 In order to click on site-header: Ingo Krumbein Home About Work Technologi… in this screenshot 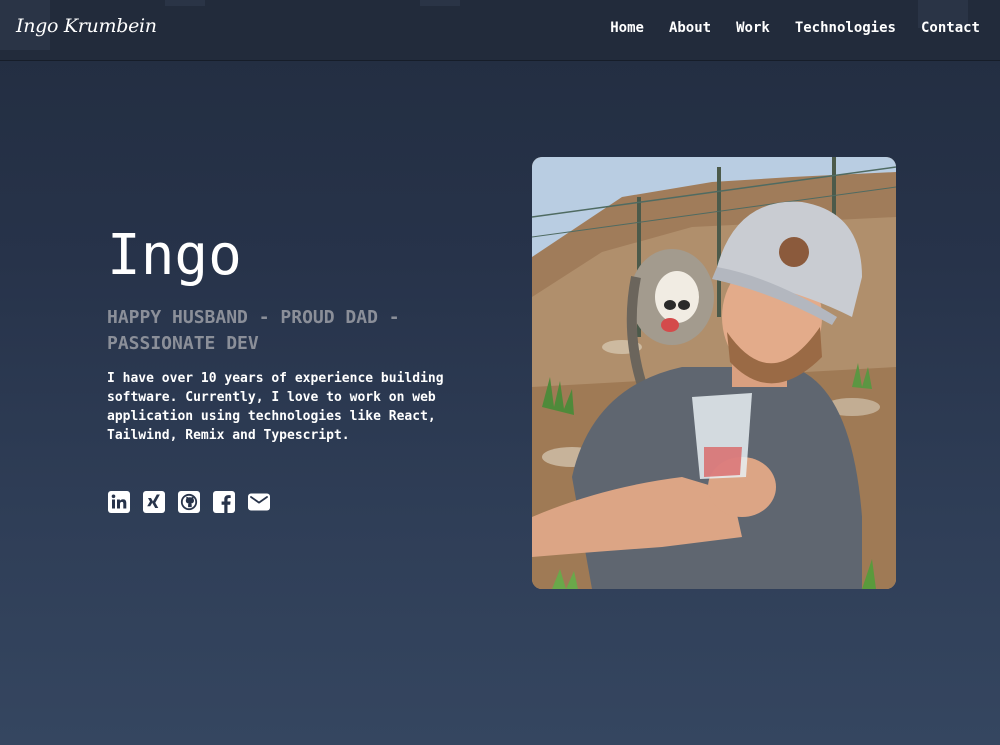, I will do `click(500, 30)`.